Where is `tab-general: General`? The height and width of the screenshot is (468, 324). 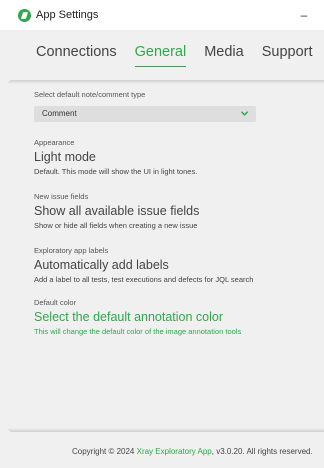
tab-general: General is located at coordinates (160, 54).